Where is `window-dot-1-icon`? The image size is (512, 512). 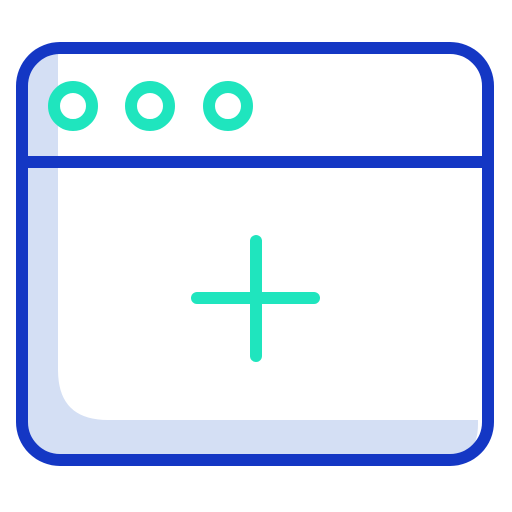
window-dot-1-icon is located at coordinates (73, 106).